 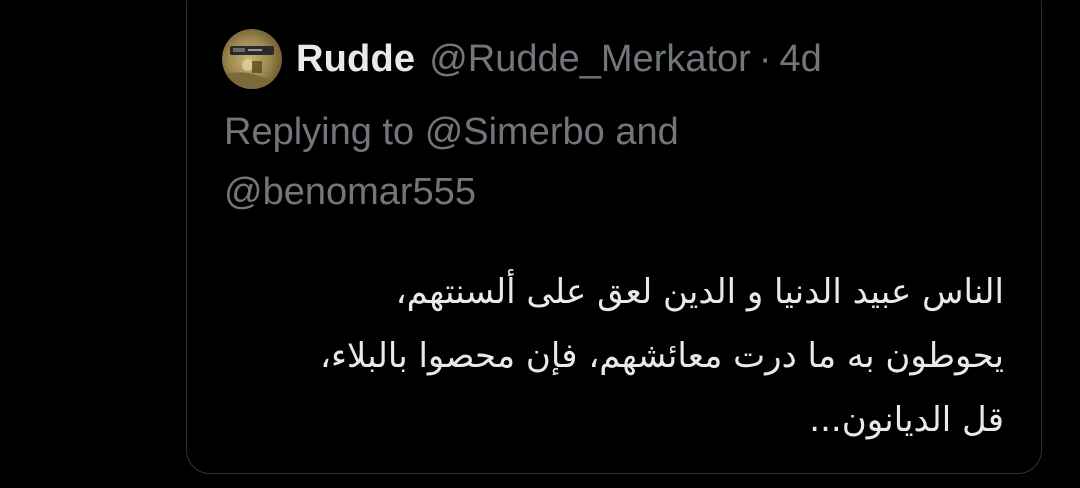 I want to click on tweet-header: Rudde @Rudde_Merkator · 4d, so click(x=522, y=59).